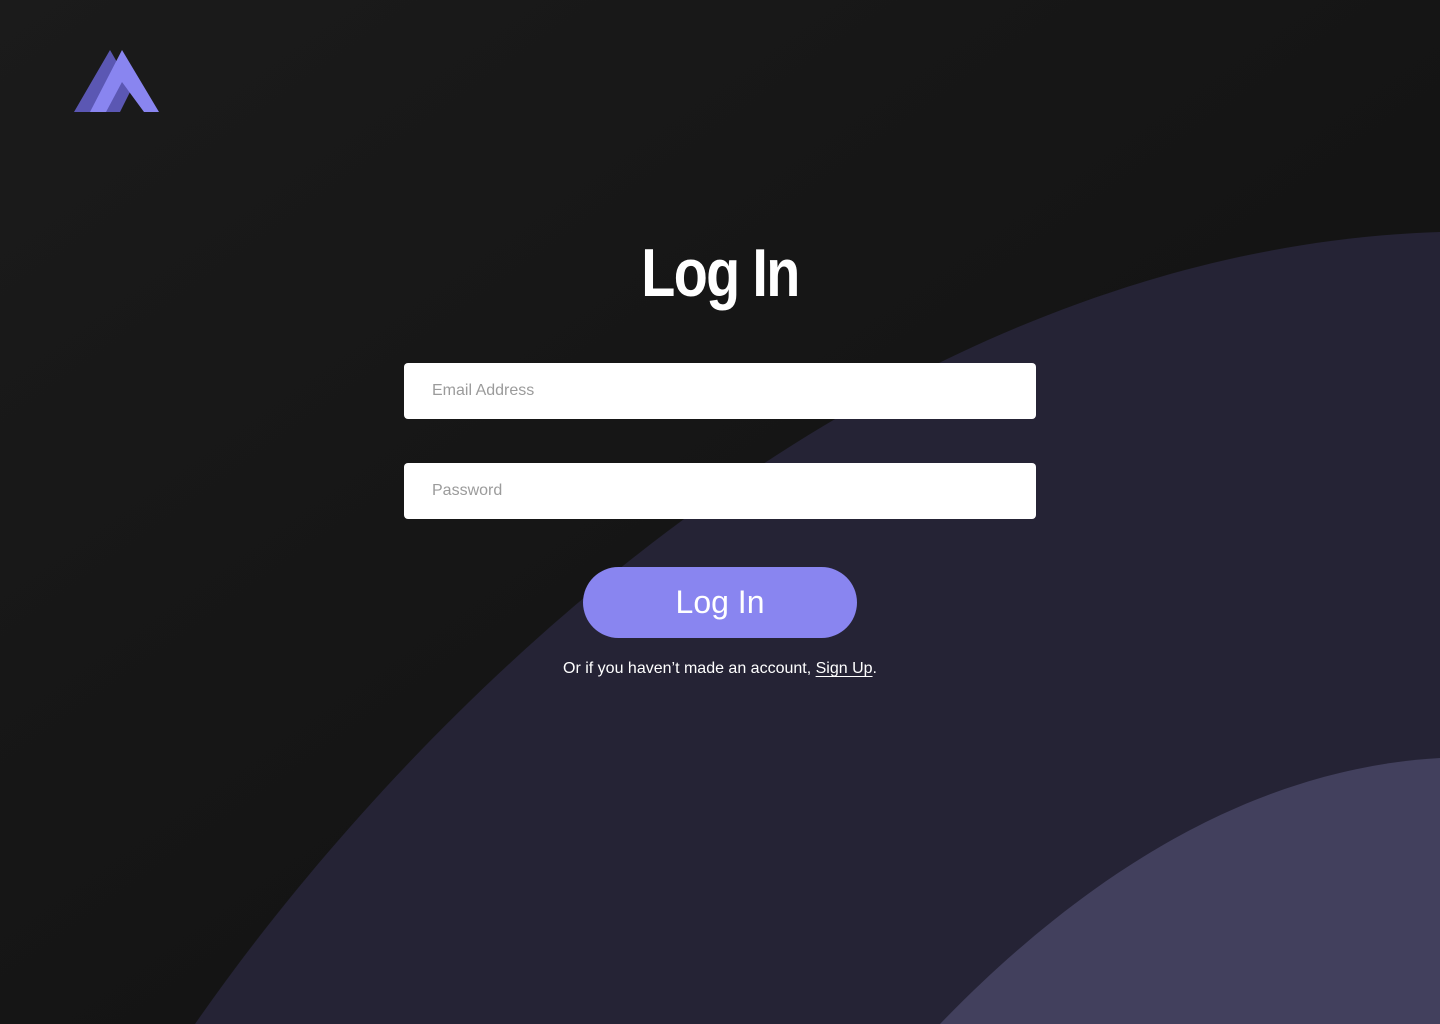 The image size is (1440, 1024). What do you see at coordinates (720, 273) in the screenshot?
I see `page-title: Log In` at bounding box center [720, 273].